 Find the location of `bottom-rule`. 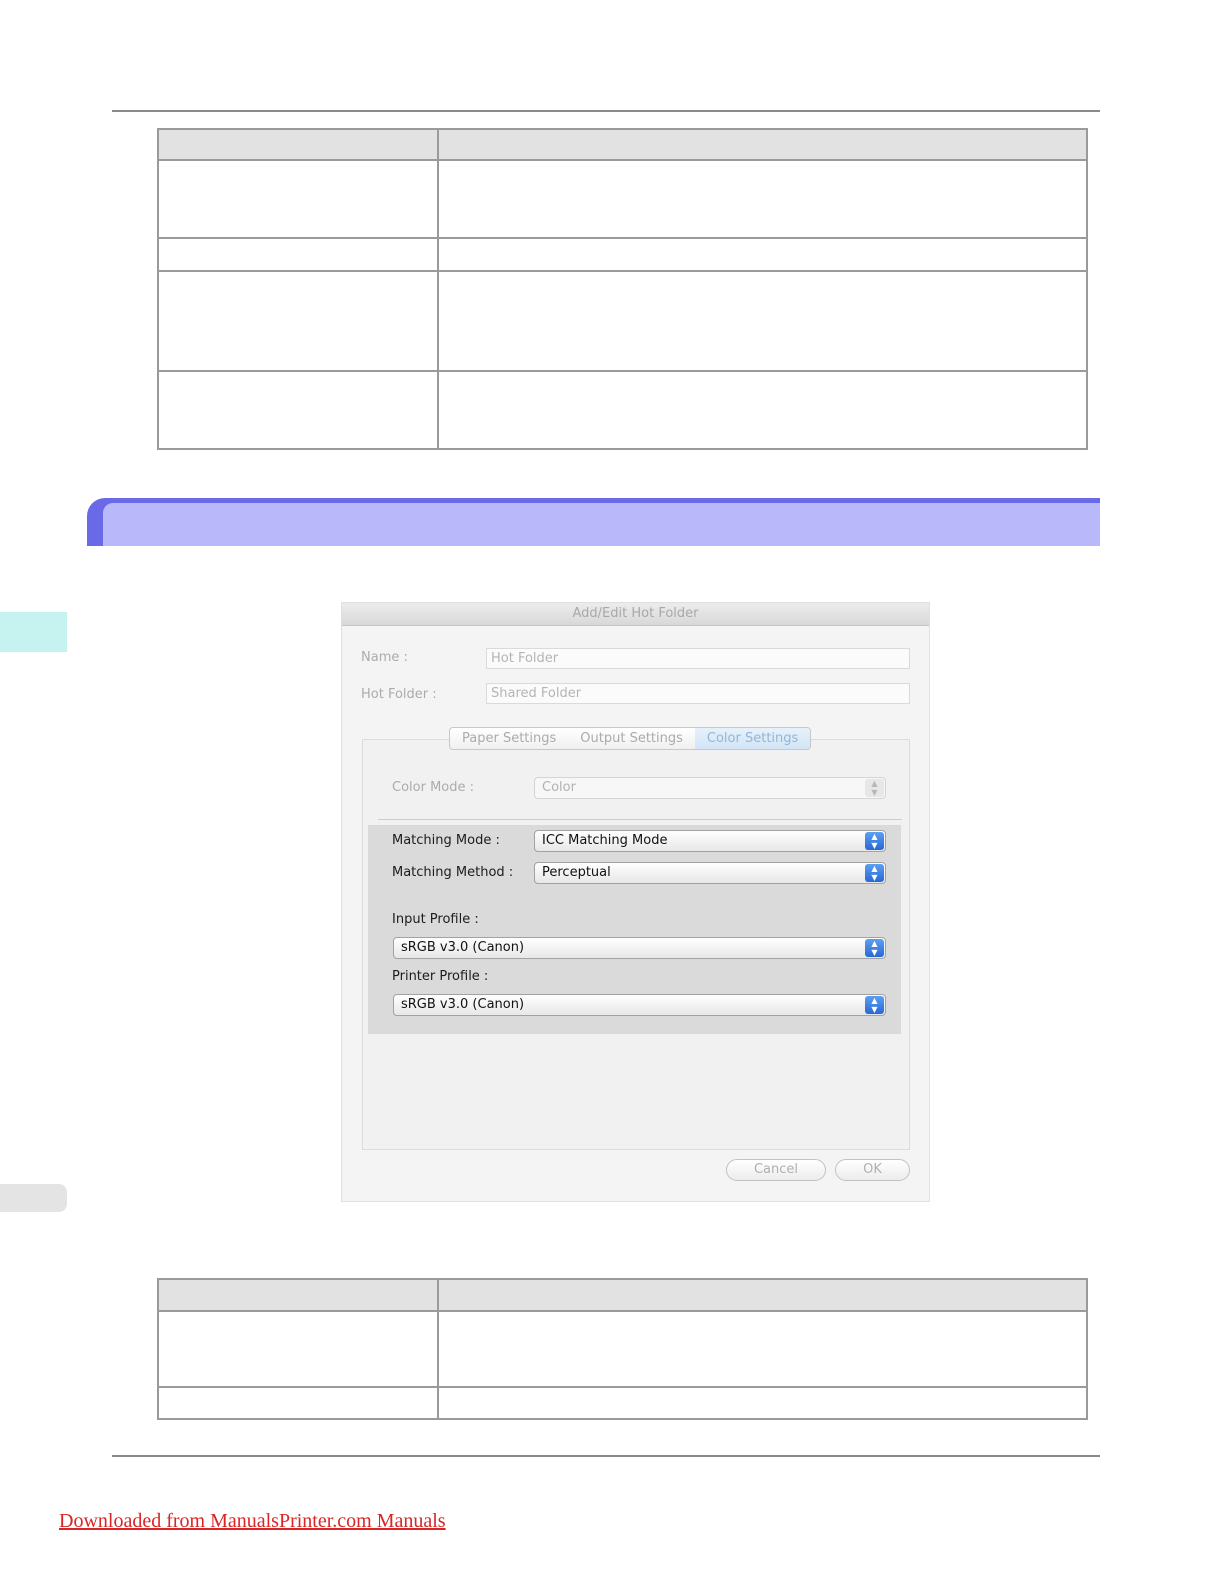

bottom-rule is located at coordinates (606, 1456).